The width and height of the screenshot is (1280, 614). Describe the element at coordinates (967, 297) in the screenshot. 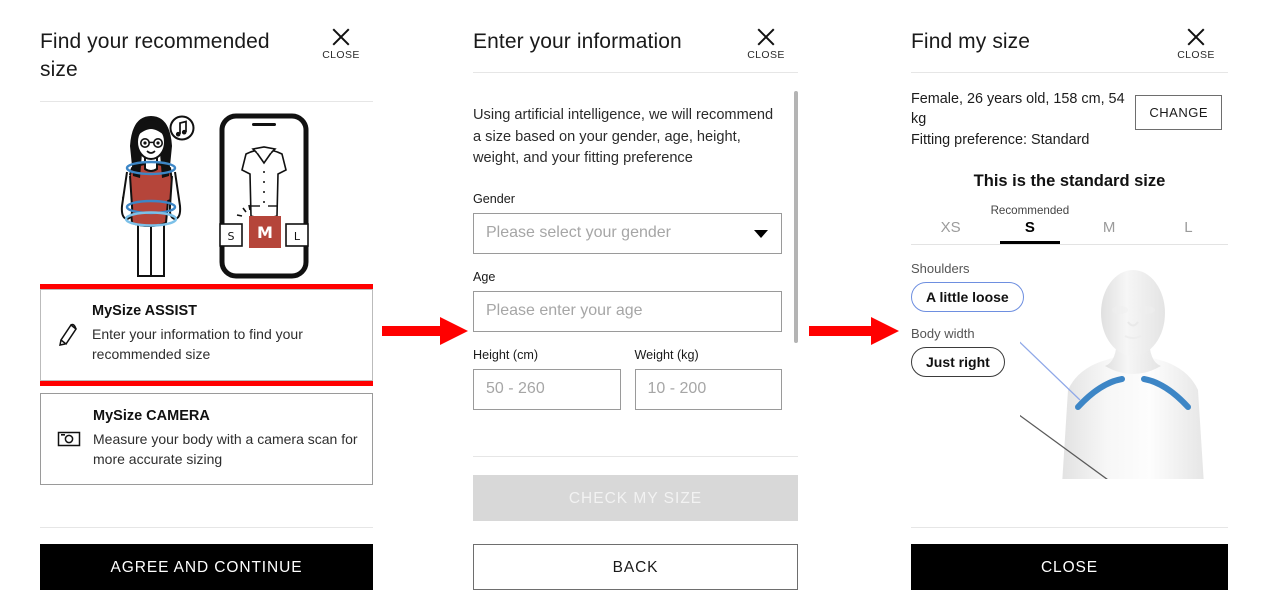

I see `fit-callout-value: A little loose` at that location.